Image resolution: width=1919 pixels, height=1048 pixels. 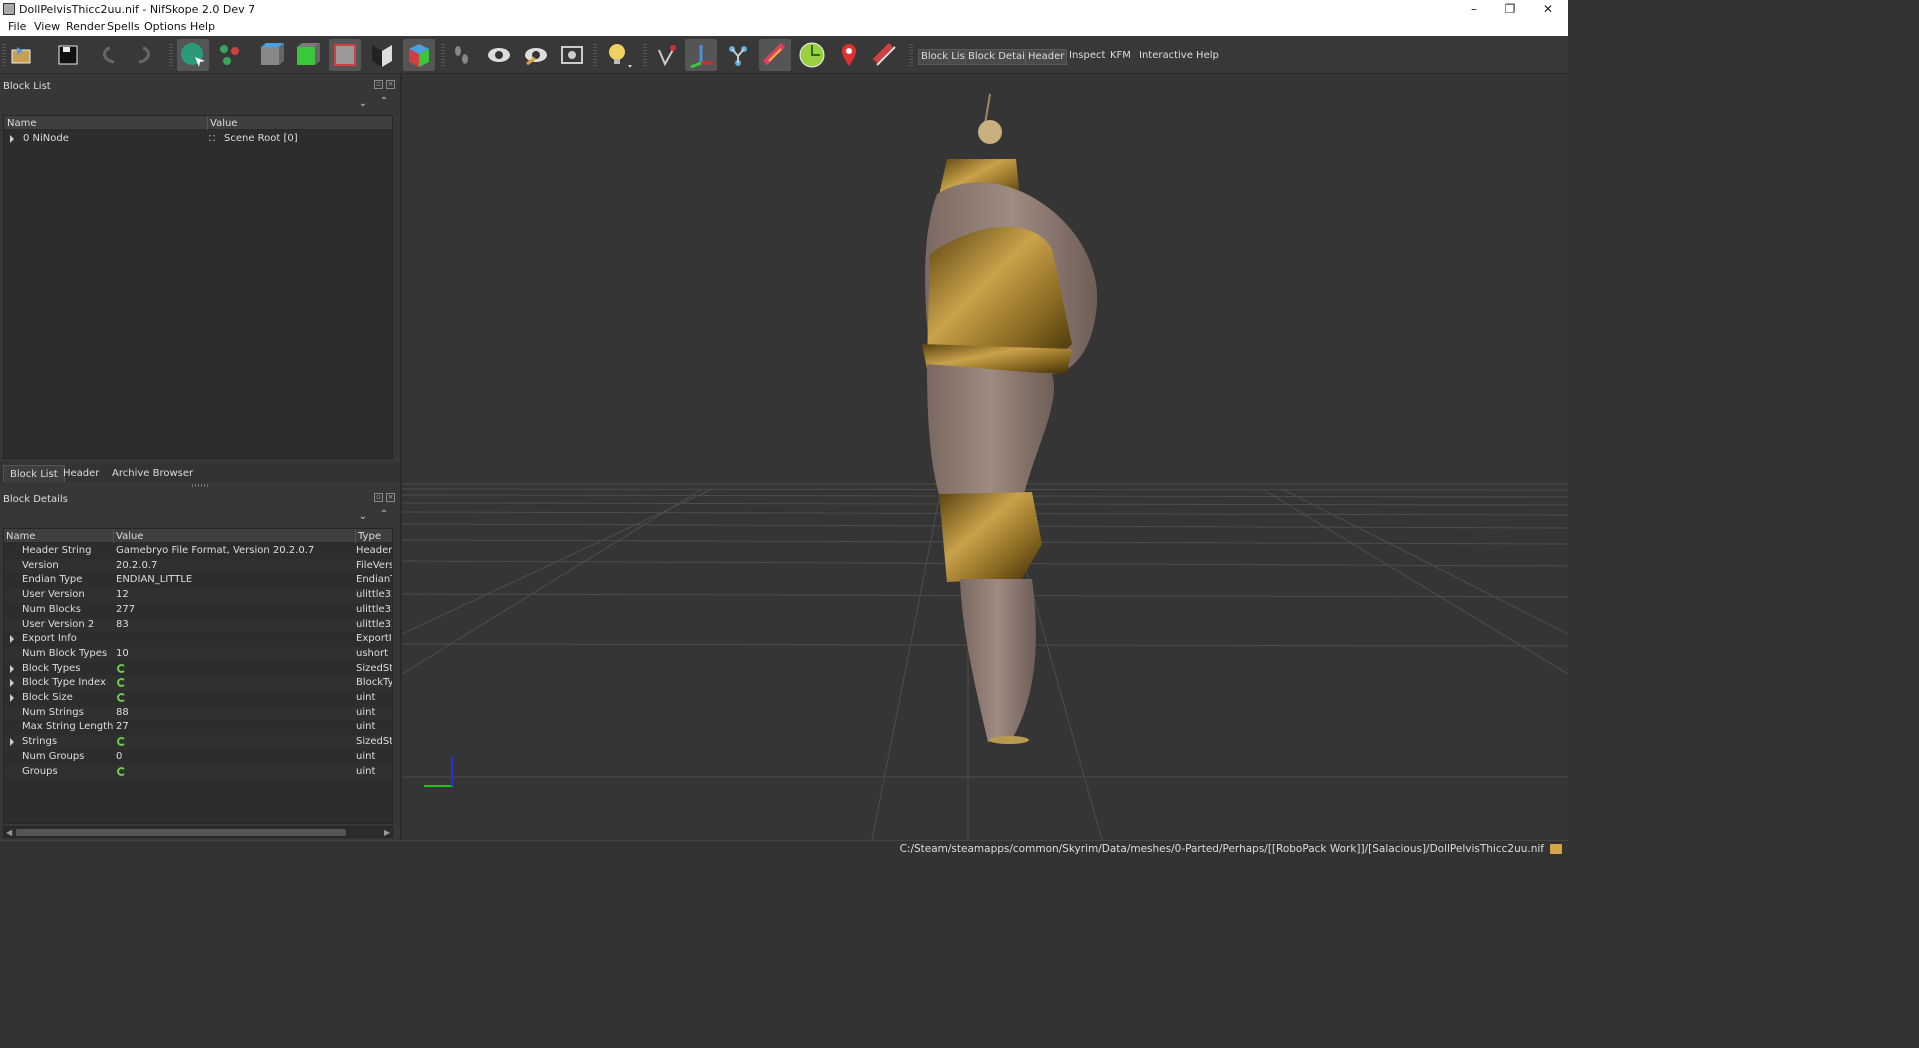 I want to click on folder-icon, so click(x=1556, y=849).